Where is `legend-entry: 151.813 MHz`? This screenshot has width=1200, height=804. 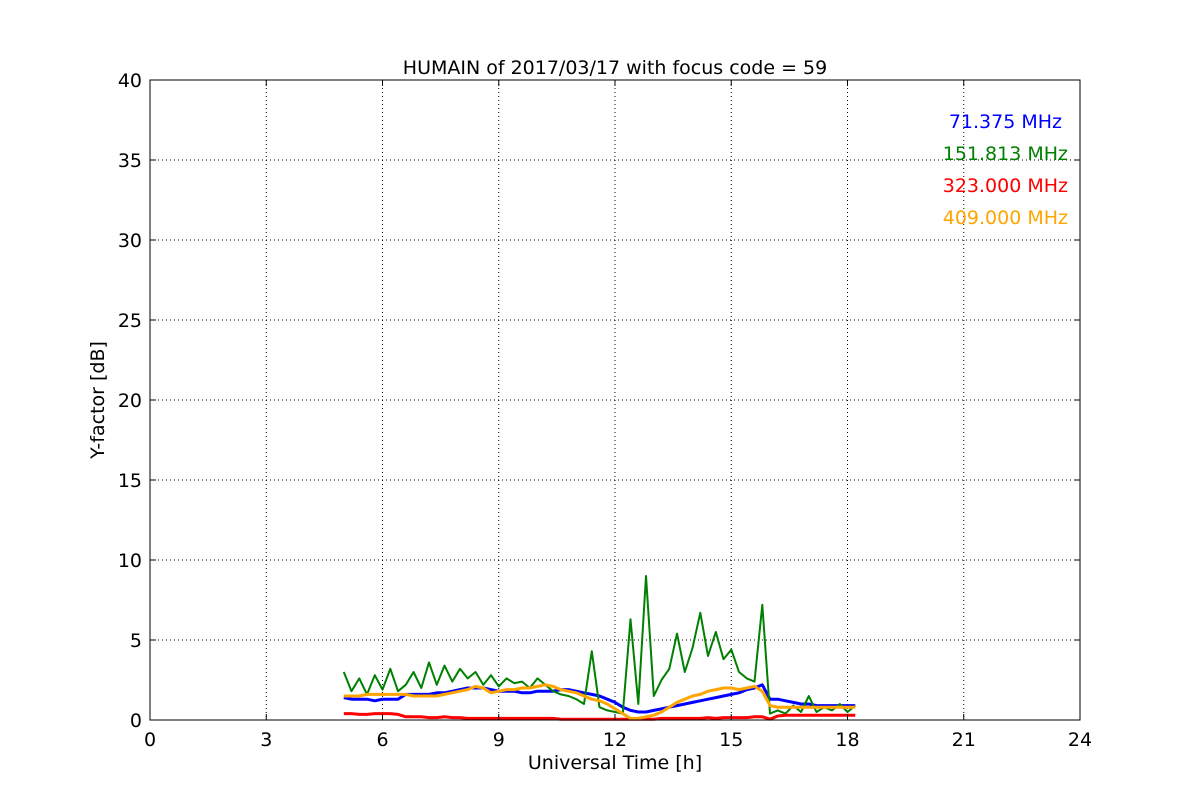 legend-entry: 151.813 MHz is located at coordinates (1005, 154).